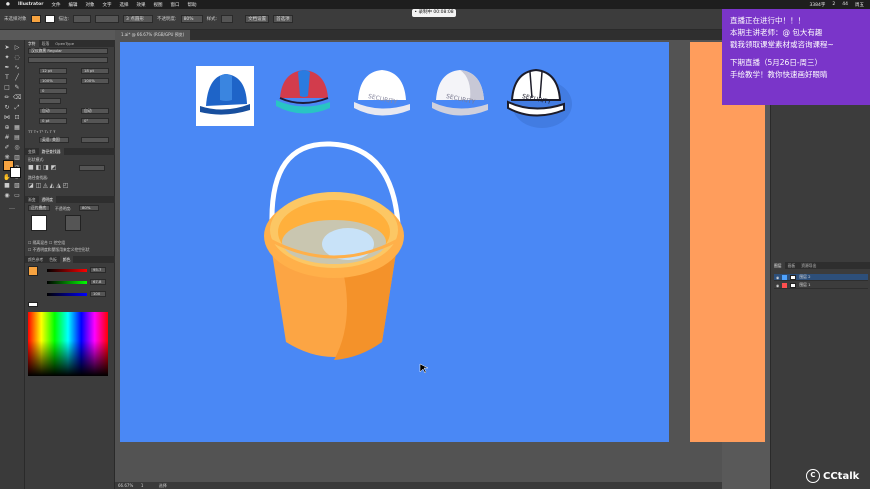  What do you see at coordinates (153, 35) in the screenshot?
I see `document-tab: 1.ai* @ 66.67% (RGB/GPU 预览)` at bounding box center [153, 35].